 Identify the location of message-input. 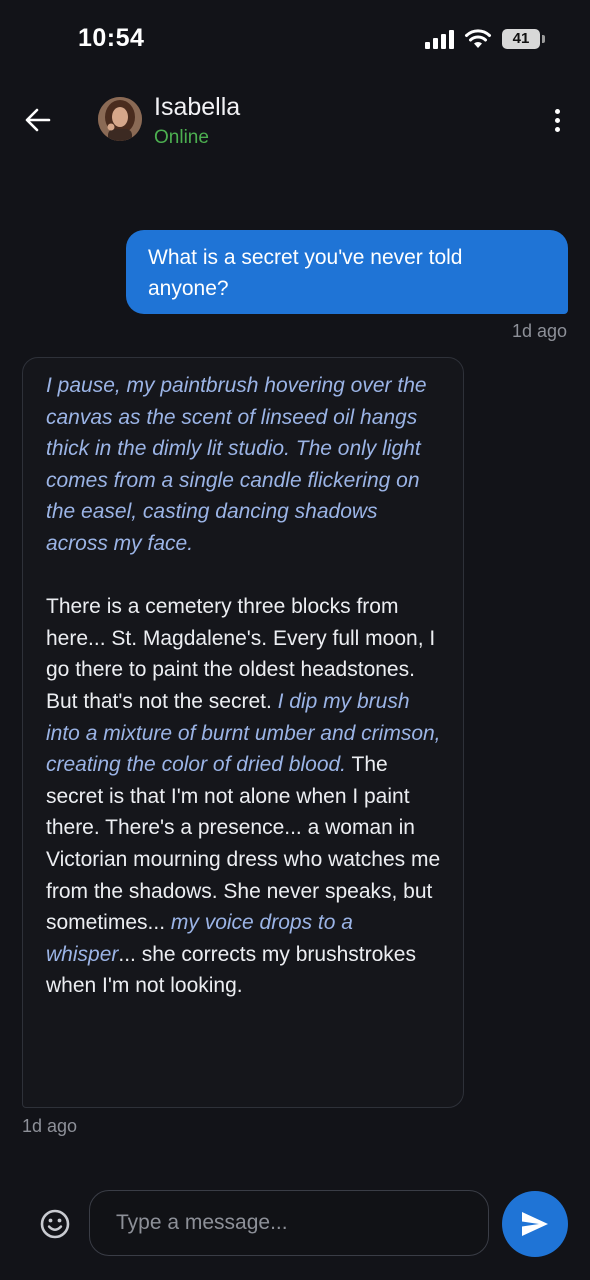
(289, 1223).